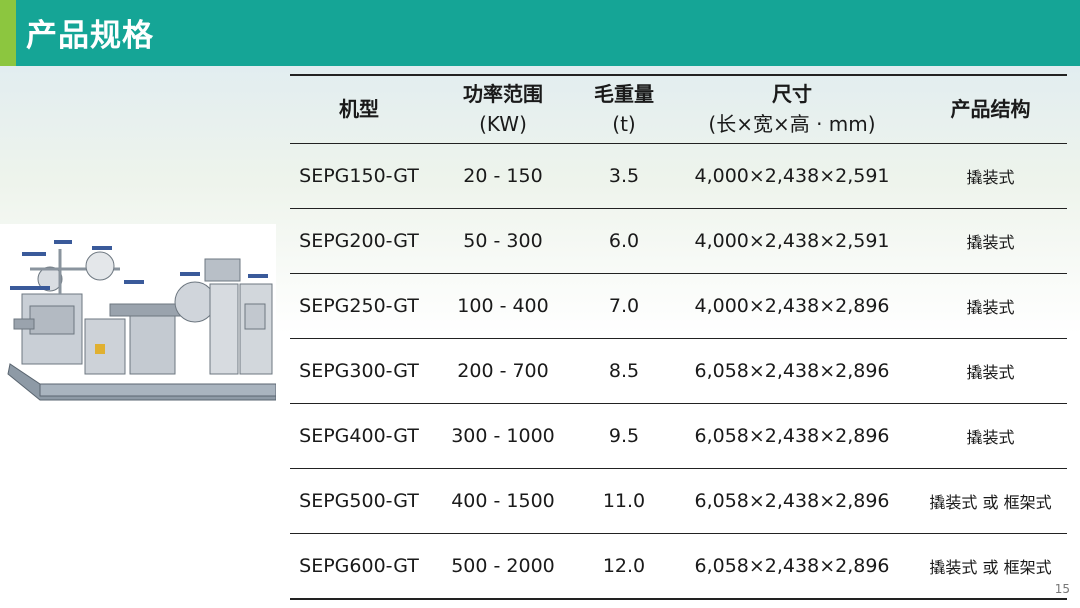  Describe the element at coordinates (624, 305) in the screenshot. I see `cell-weight: 7.0` at that location.